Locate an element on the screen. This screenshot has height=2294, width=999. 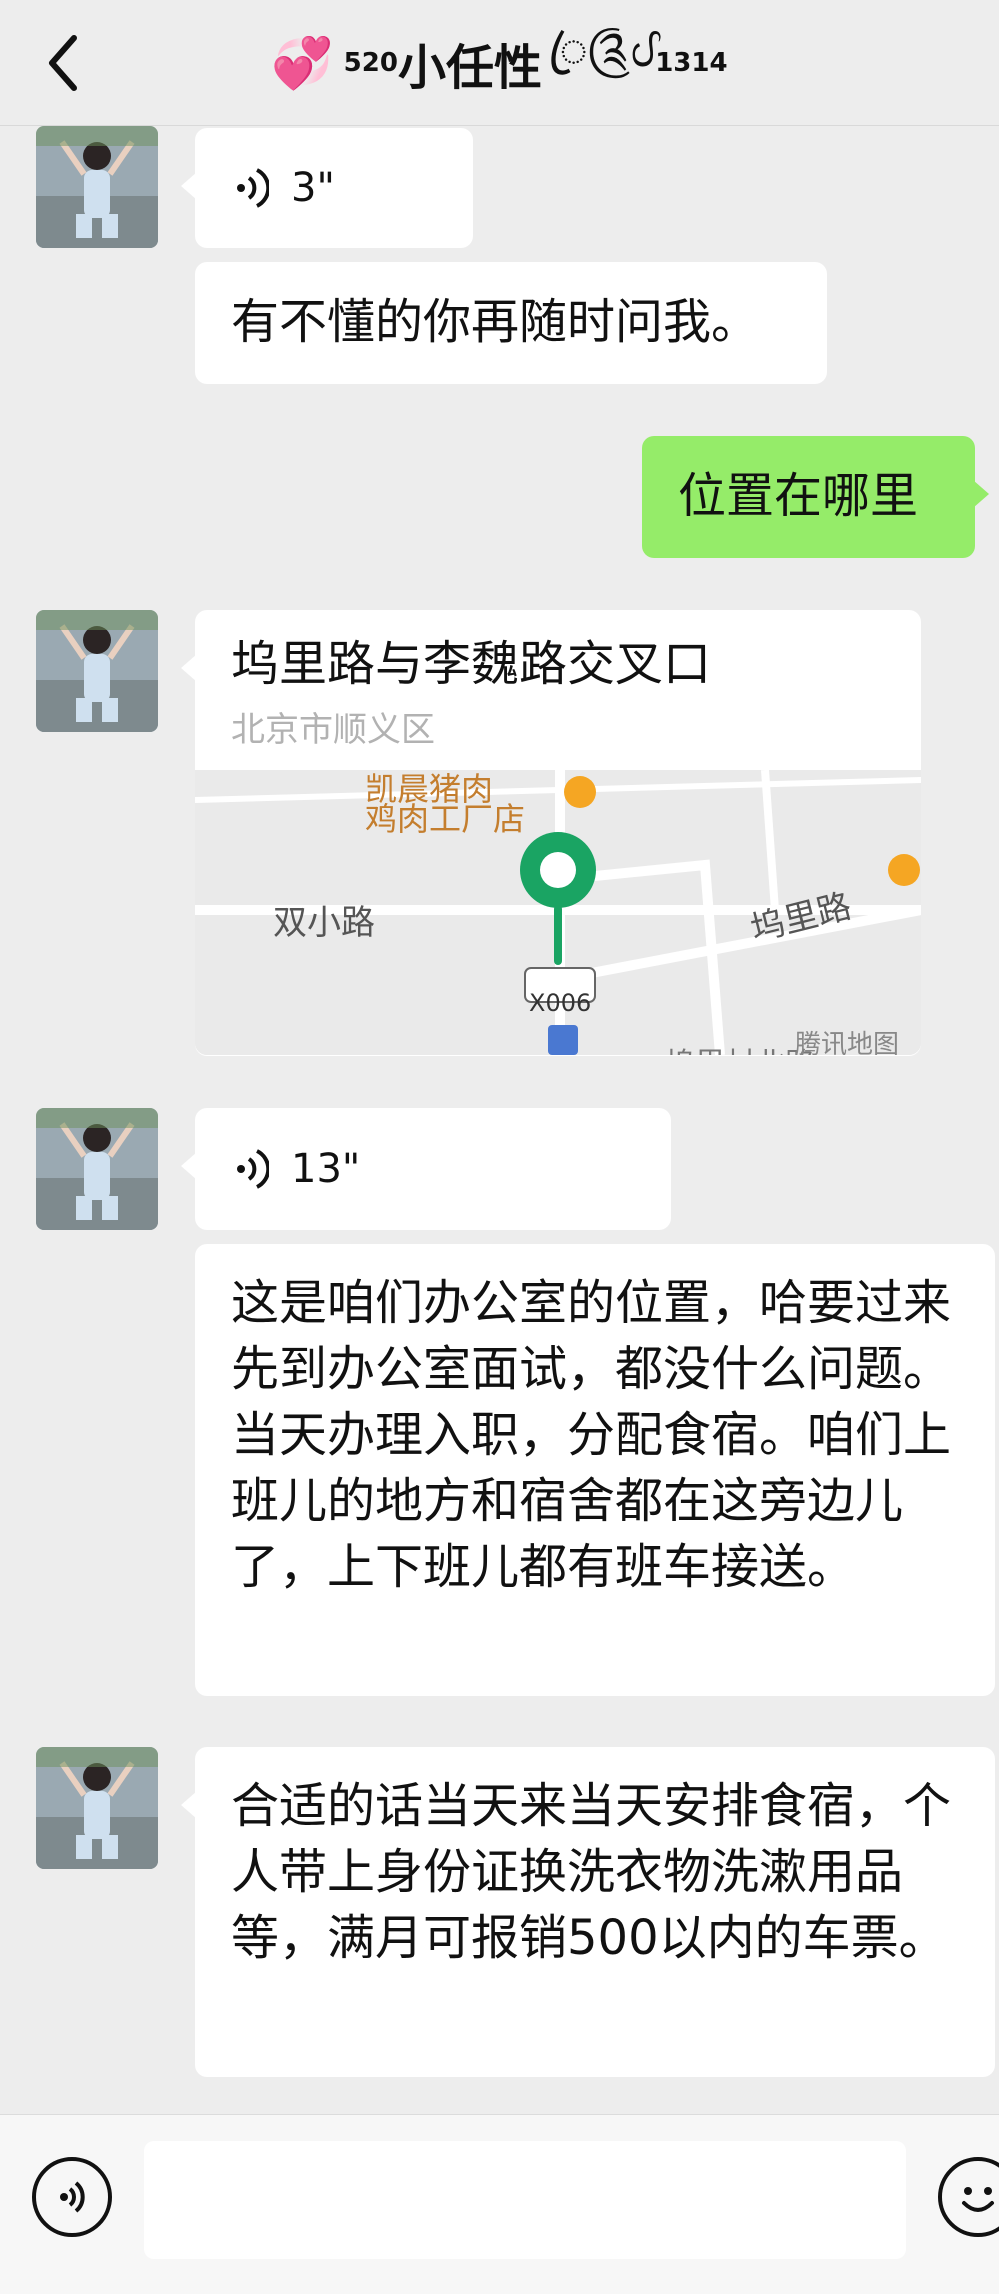
input-bar is located at coordinates (499, 2204).